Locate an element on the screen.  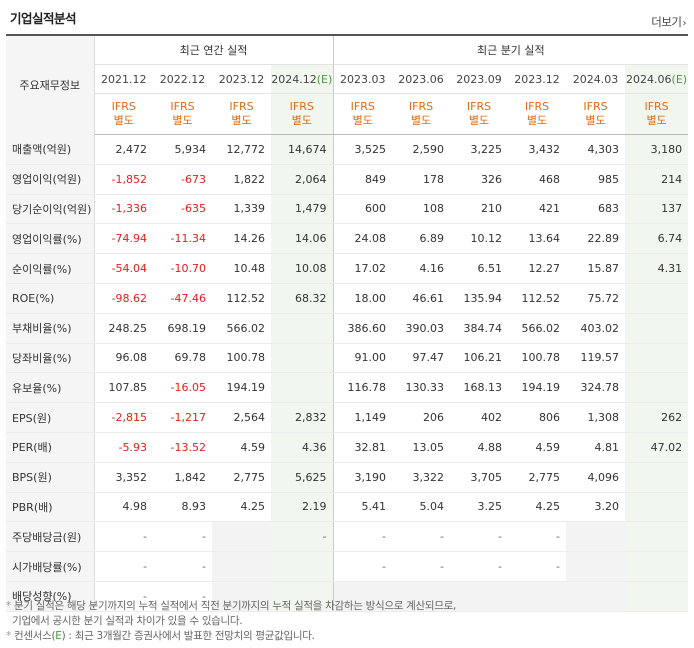
table-cell: 384.74 is located at coordinates (479, 328).